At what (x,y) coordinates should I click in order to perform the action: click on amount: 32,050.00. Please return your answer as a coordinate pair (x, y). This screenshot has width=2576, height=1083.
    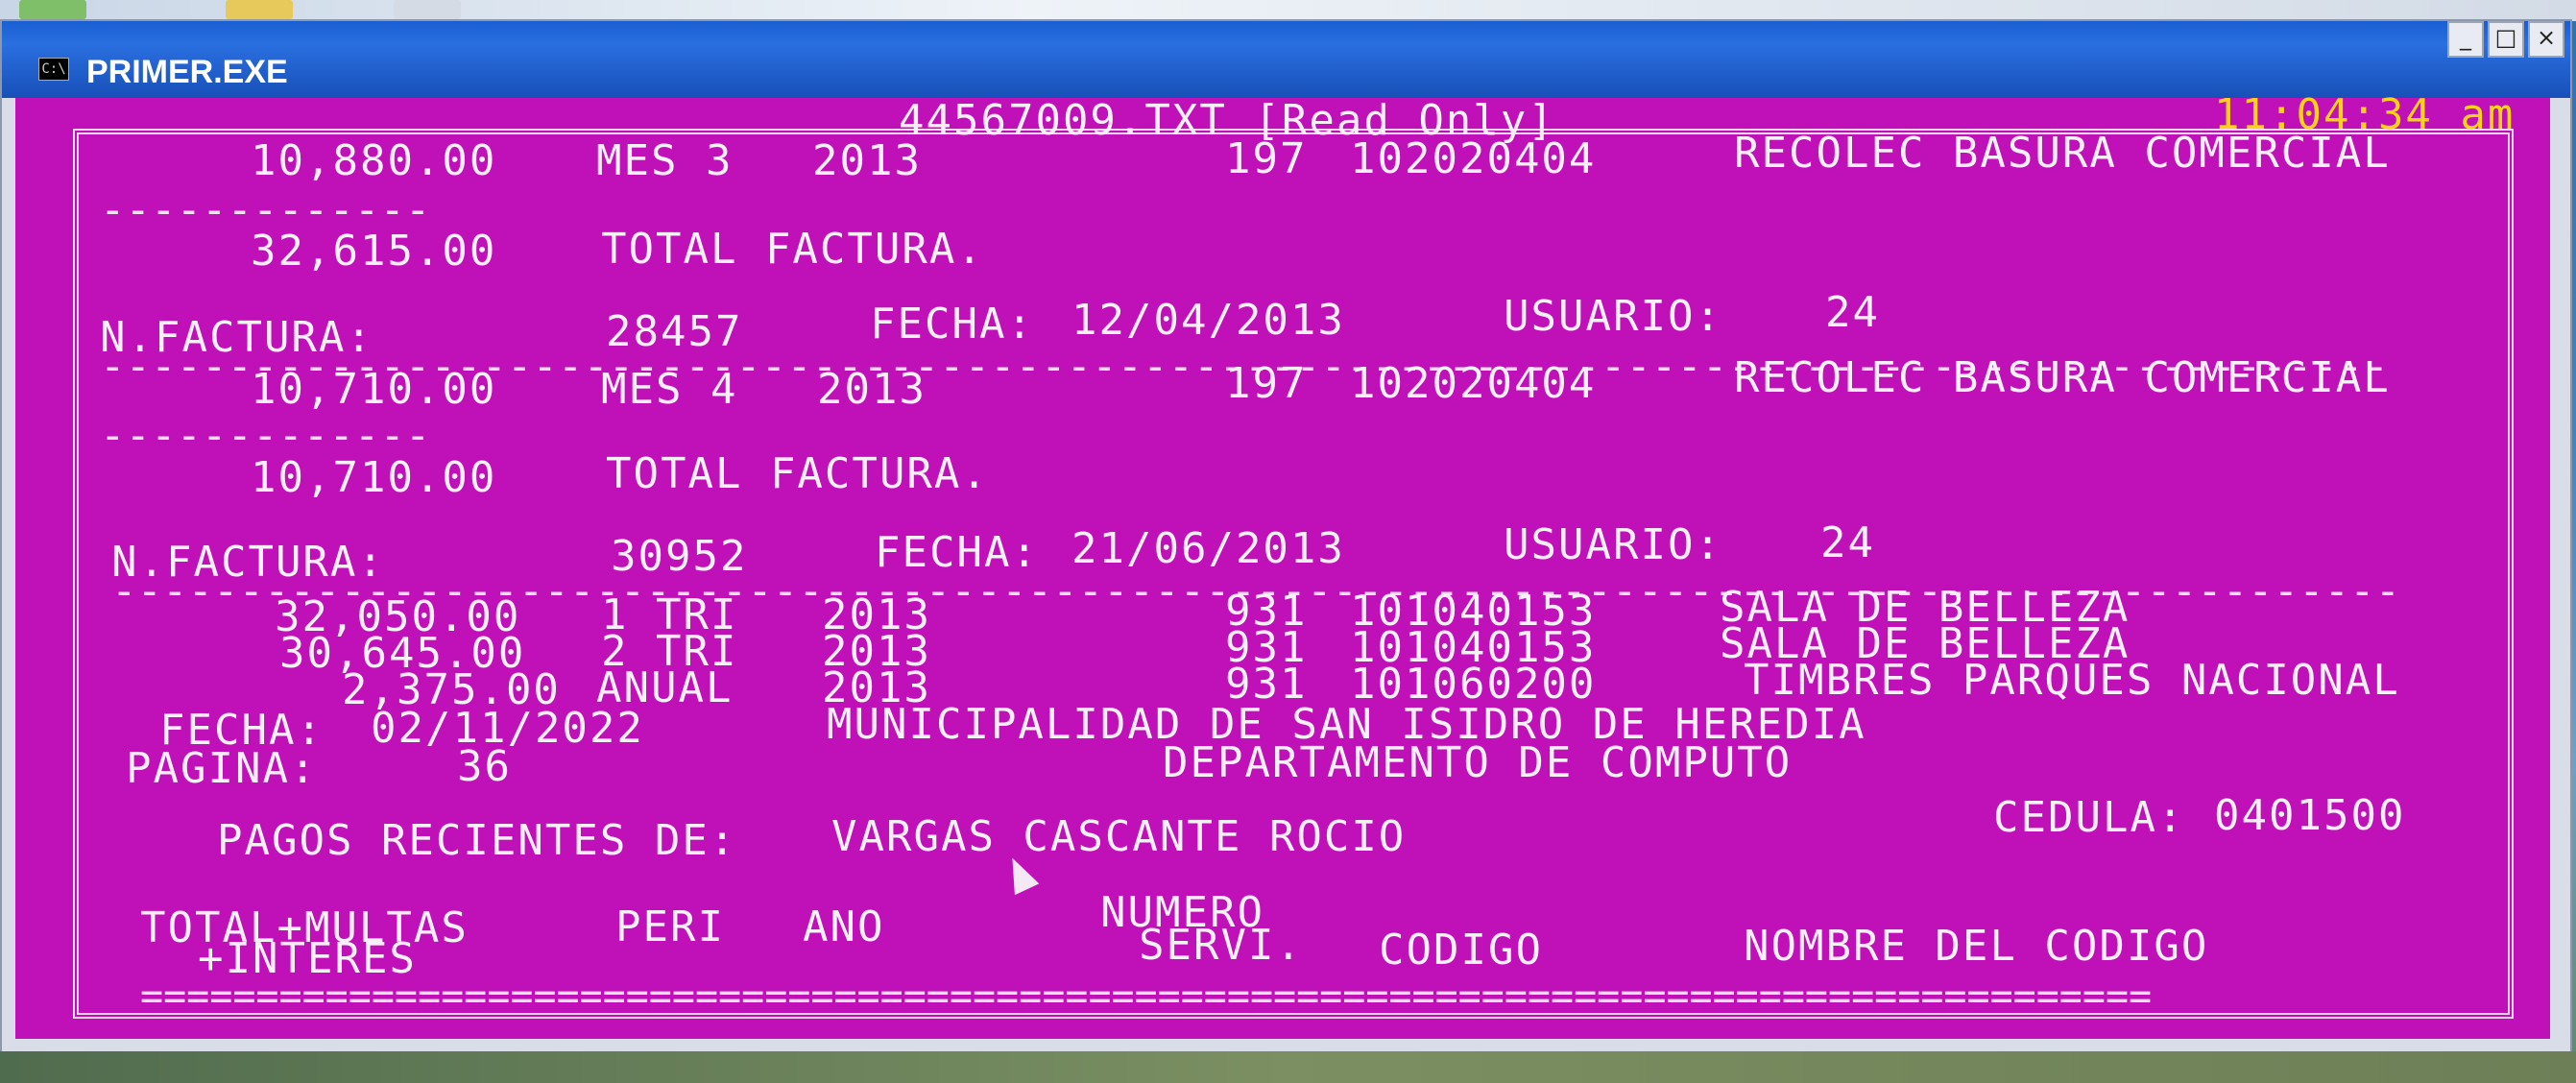
    Looking at the image, I should click on (398, 616).